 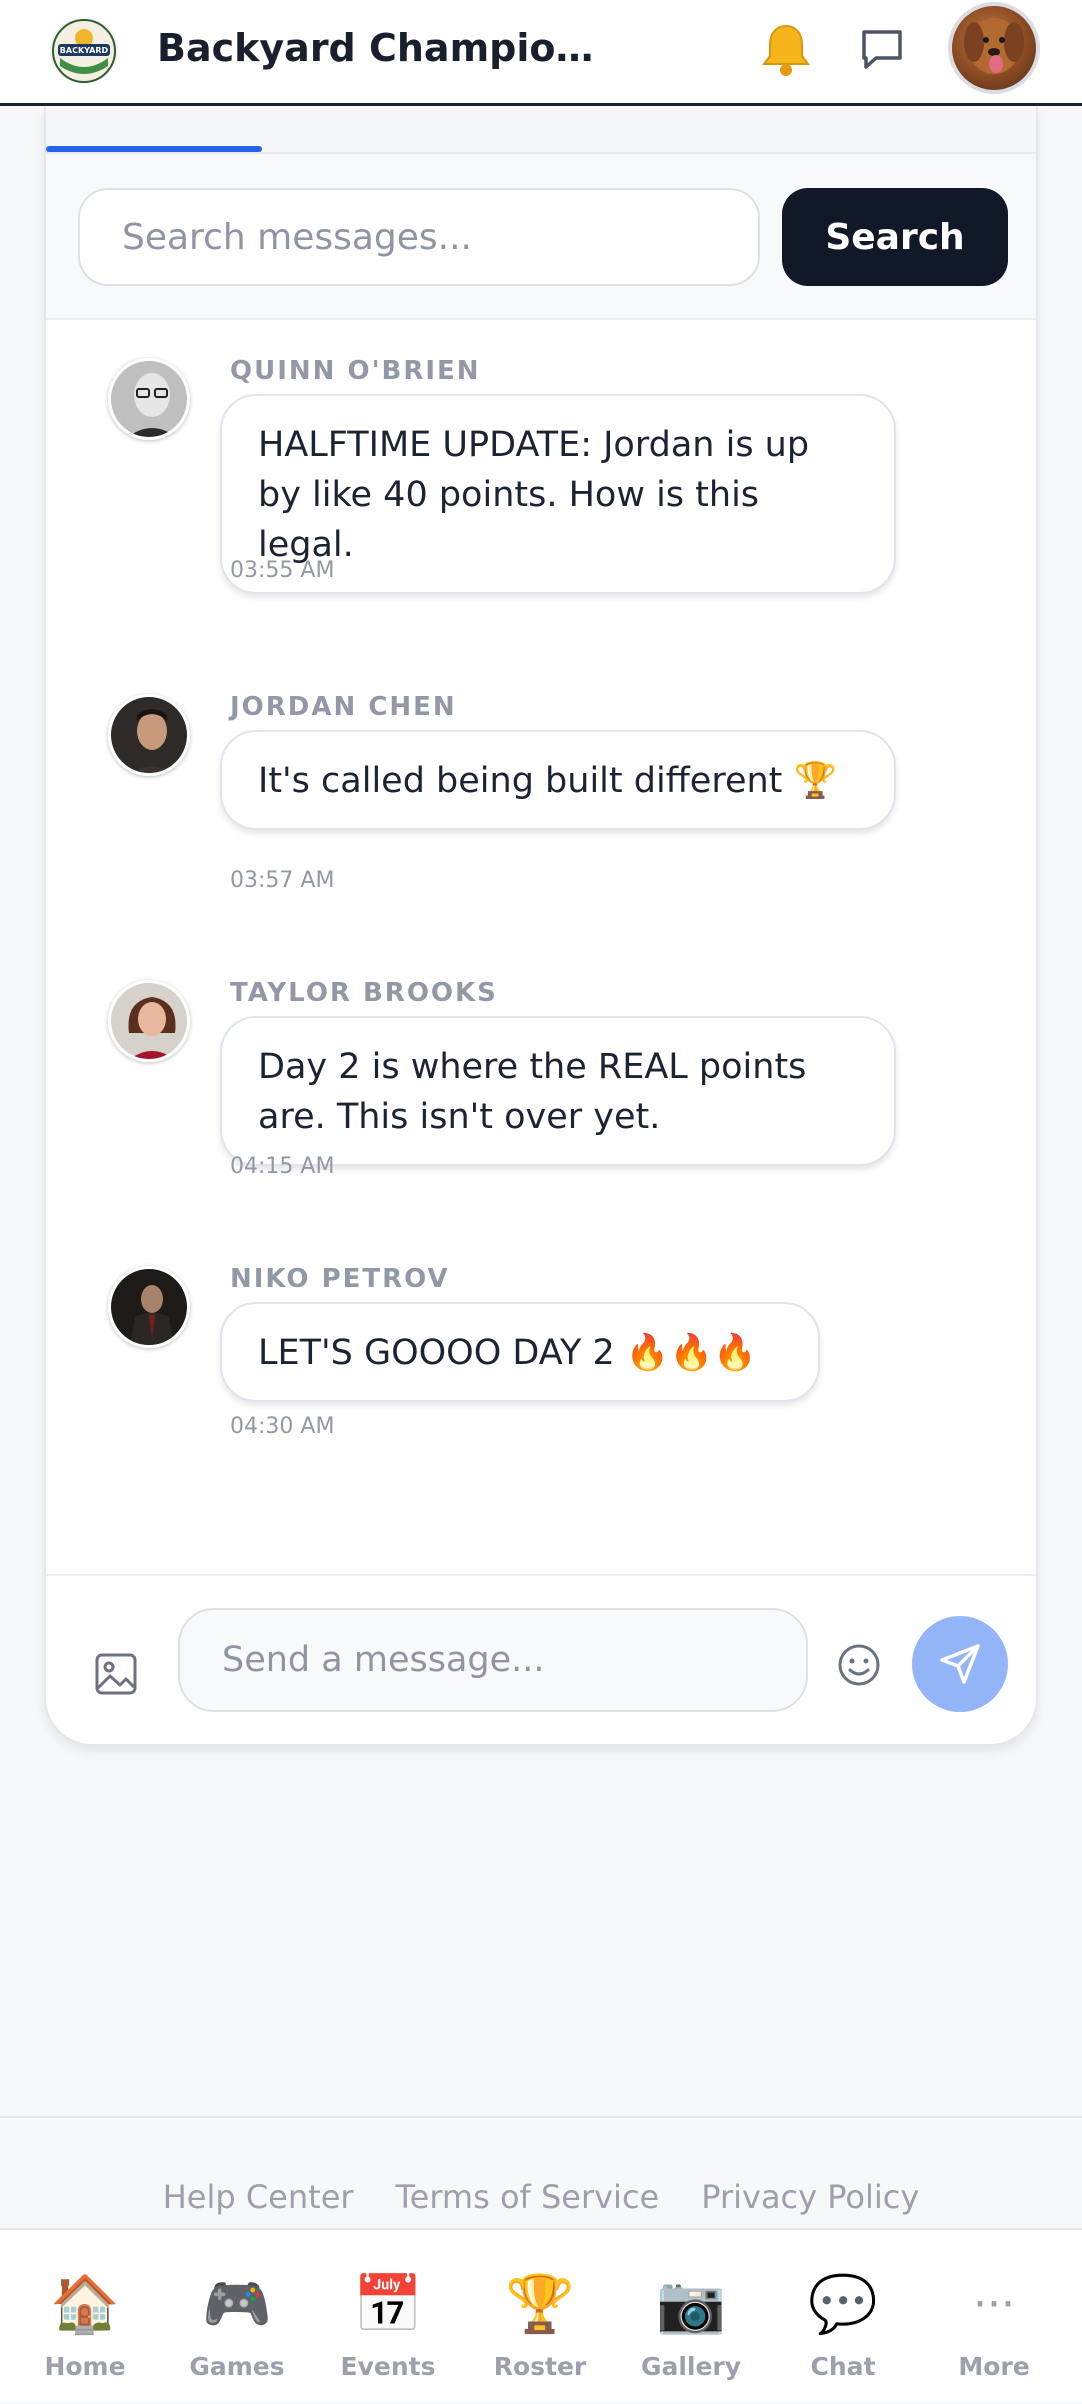 I want to click on message-timestamp: 03:57 AM, so click(x=282, y=880).